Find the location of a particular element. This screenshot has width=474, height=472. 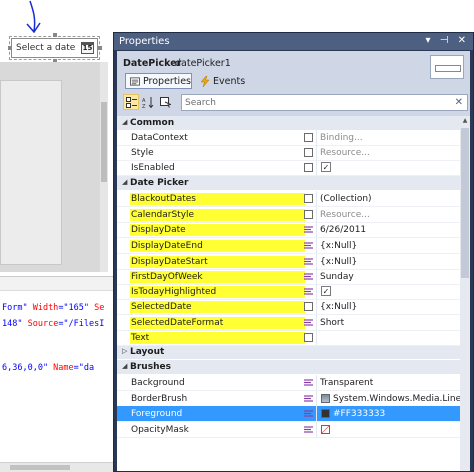

property-name: SelectedDate is located at coordinates (217, 307).